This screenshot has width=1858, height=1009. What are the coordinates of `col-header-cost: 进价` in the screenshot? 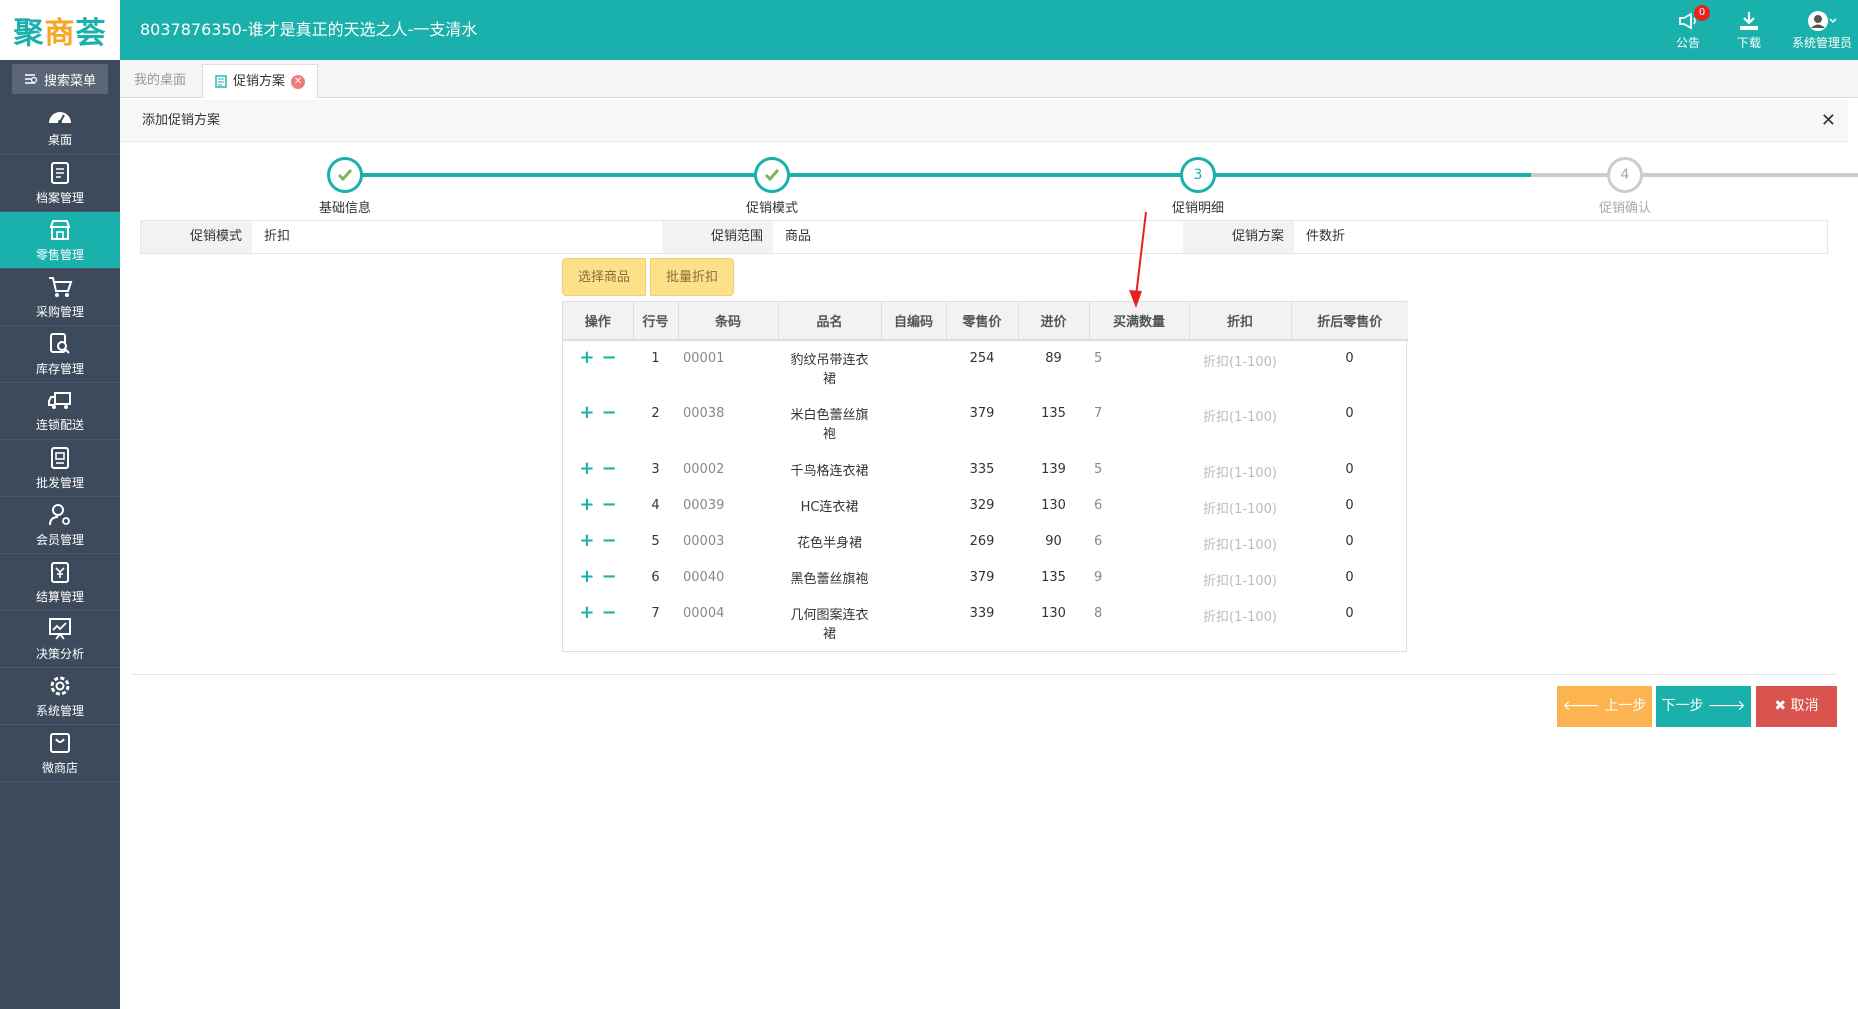 It's located at (1054, 321).